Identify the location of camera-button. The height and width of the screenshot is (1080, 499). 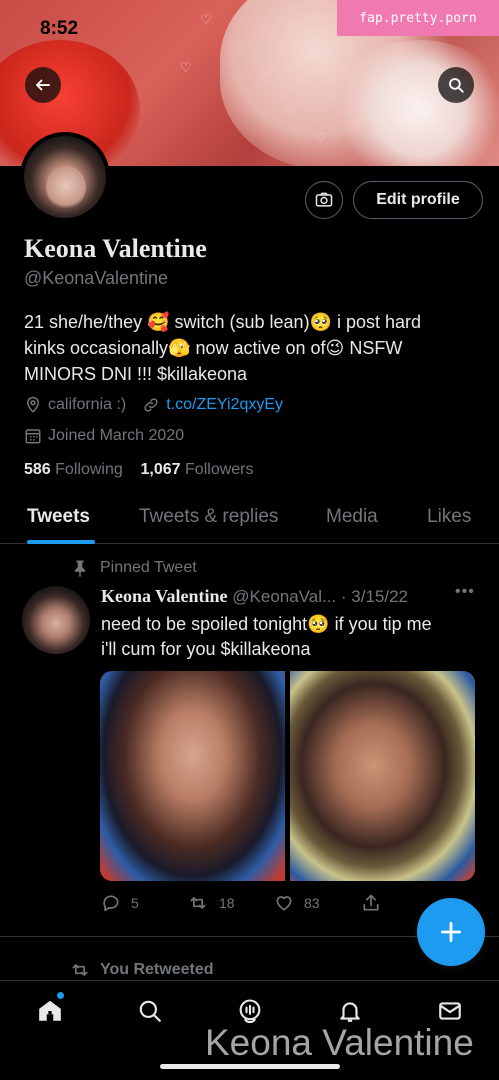
(324, 200).